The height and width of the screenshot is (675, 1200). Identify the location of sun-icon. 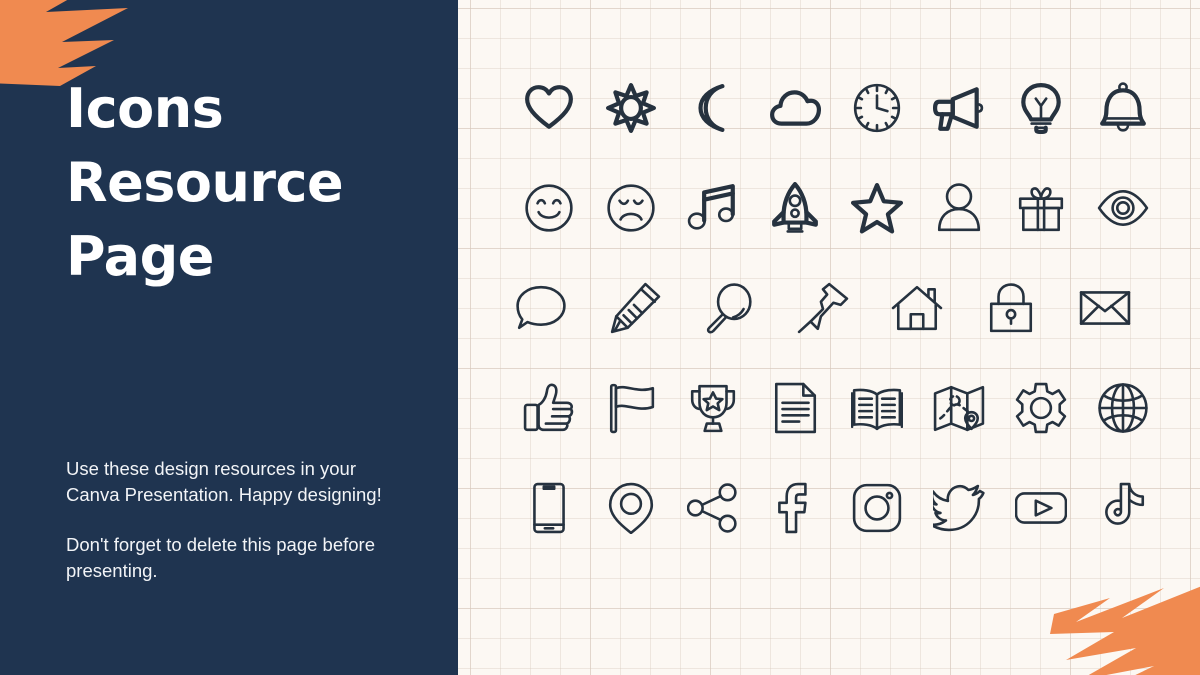
(631, 108).